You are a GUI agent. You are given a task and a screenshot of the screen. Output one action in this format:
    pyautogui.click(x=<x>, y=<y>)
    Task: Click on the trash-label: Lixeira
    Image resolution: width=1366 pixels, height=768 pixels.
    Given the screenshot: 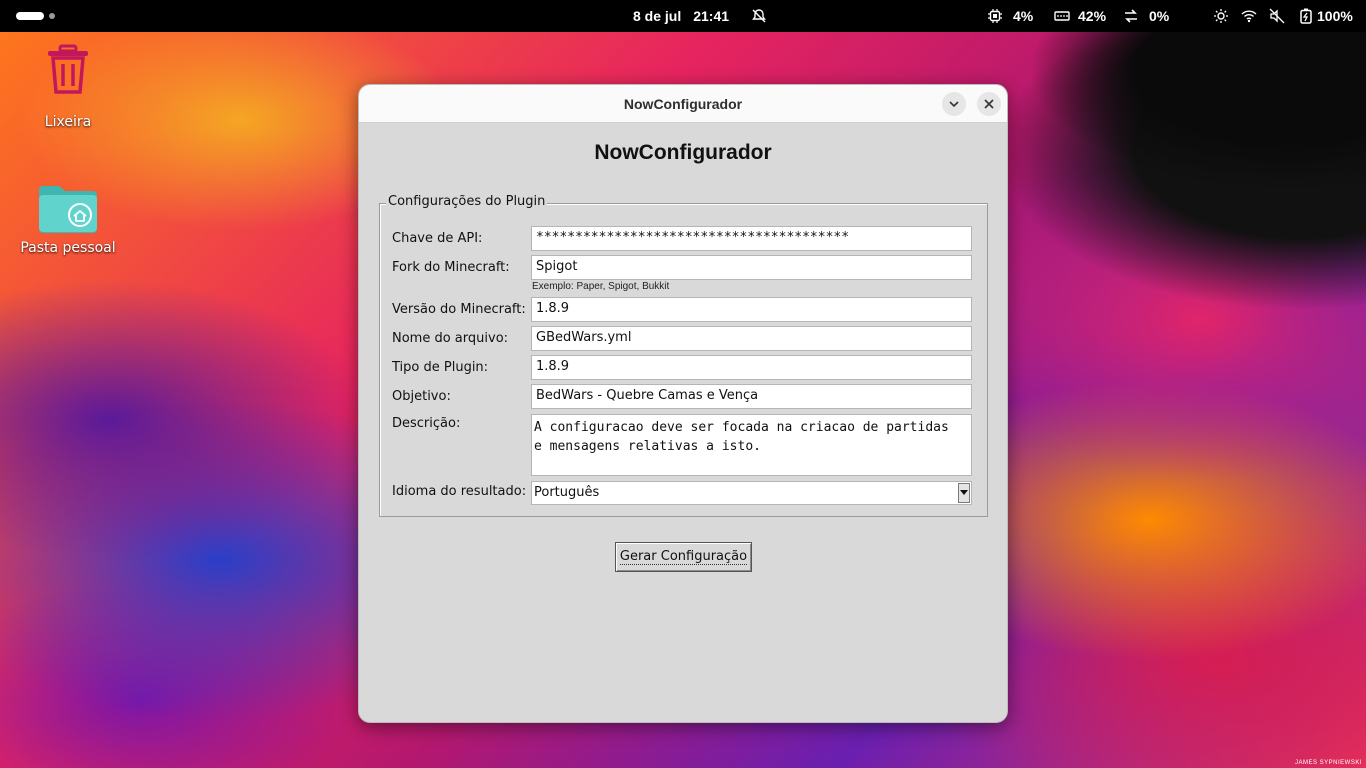 What is the action you would take?
    pyautogui.click(x=68, y=122)
    